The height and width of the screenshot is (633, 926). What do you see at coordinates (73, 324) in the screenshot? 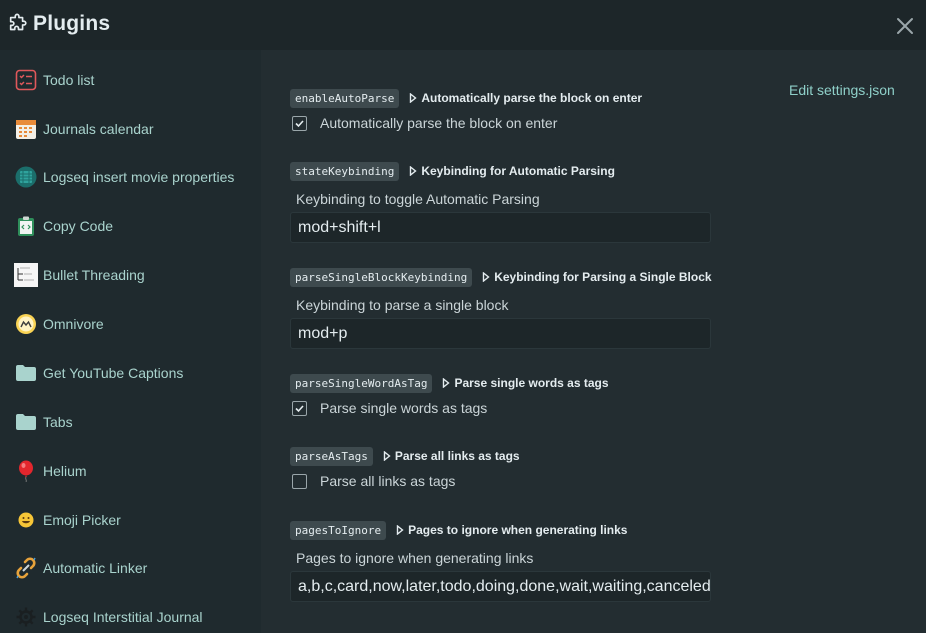
I see `sidebar-item-label: Omnivore` at bounding box center [73, 324].